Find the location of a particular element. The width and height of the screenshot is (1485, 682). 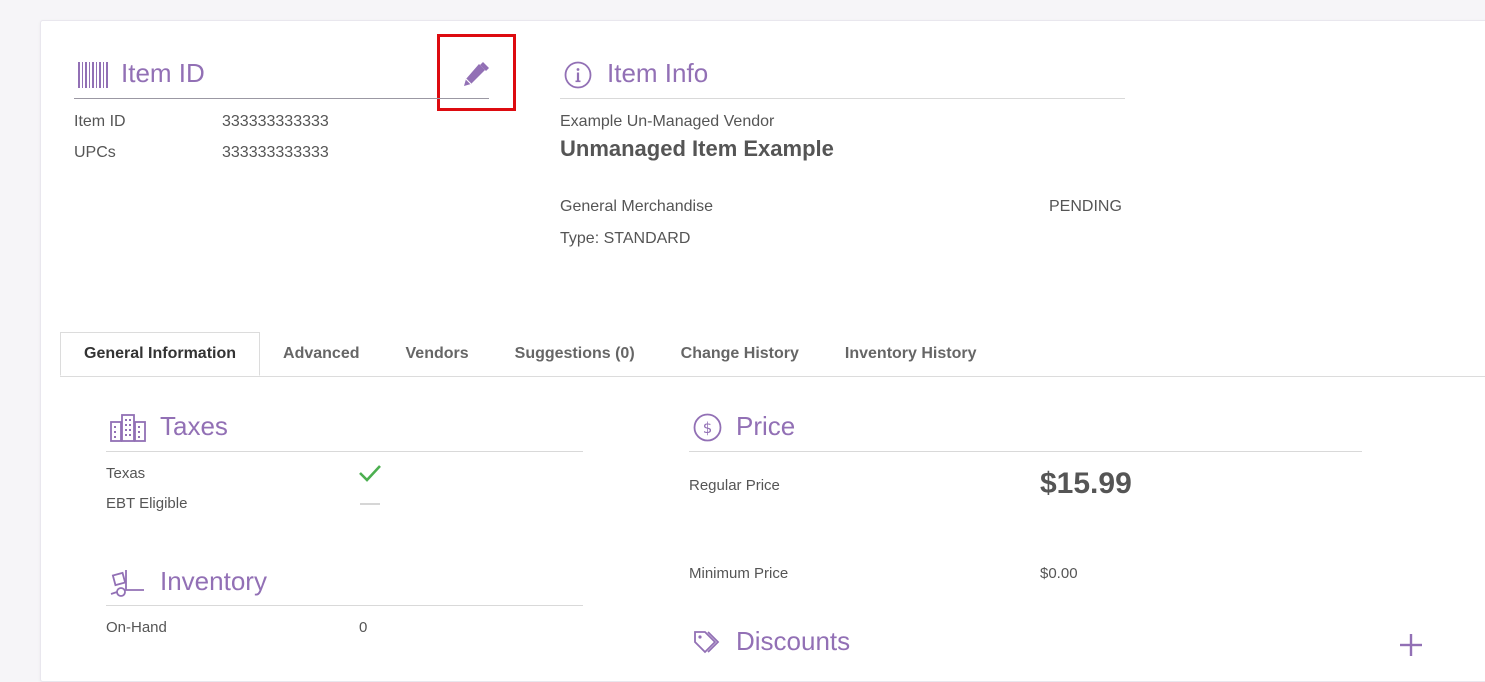

tab-advanced: Advanced is located at coordinates (321, 354).